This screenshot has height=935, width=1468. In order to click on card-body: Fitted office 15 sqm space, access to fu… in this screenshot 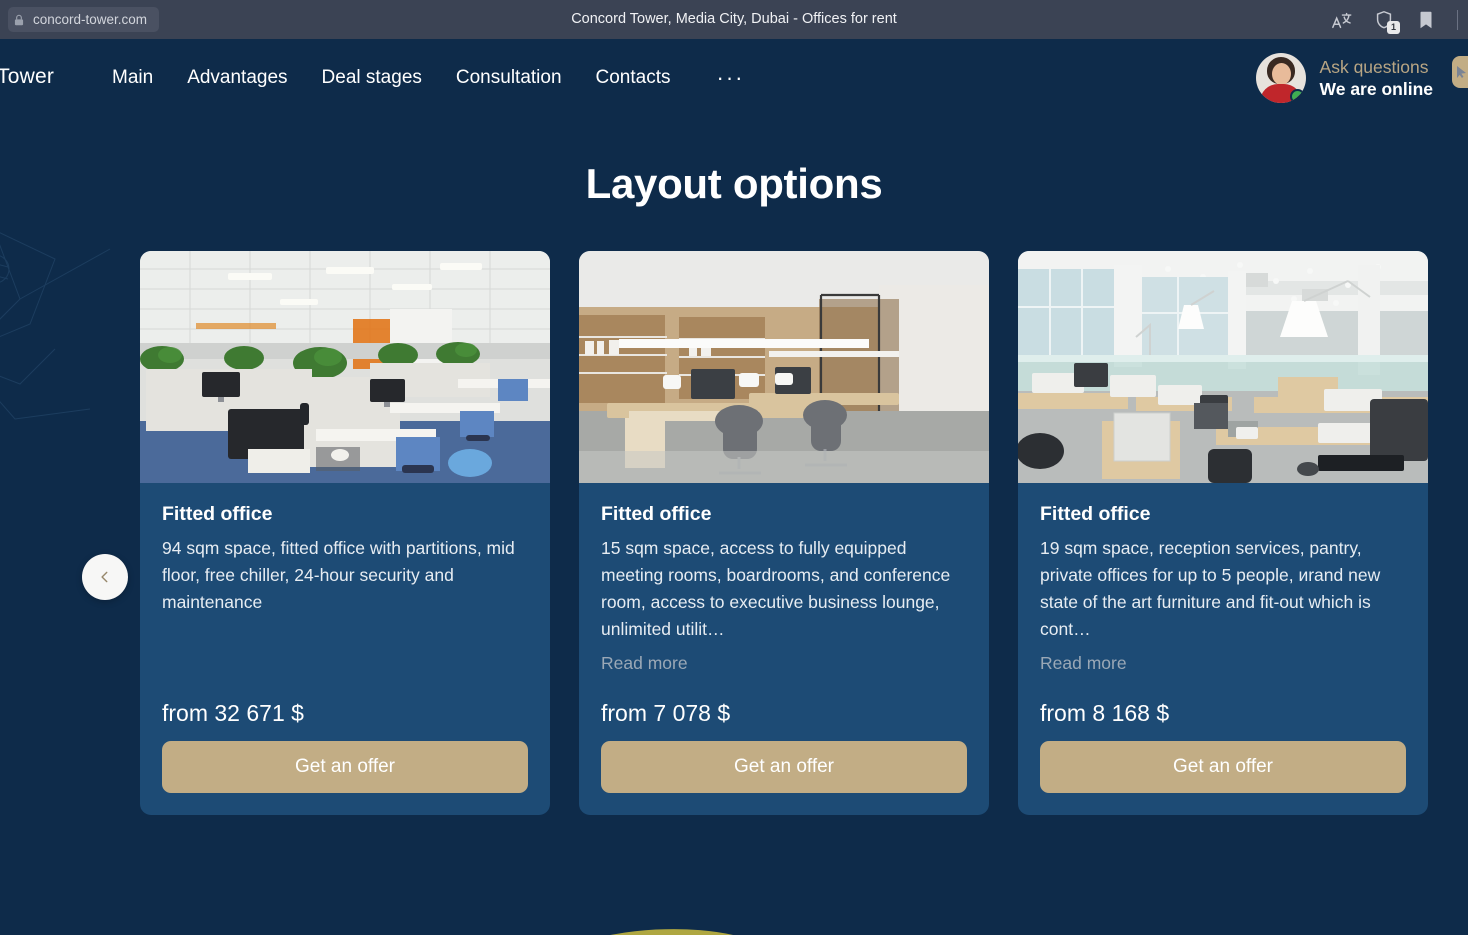, I will do `click(784, 578)`.